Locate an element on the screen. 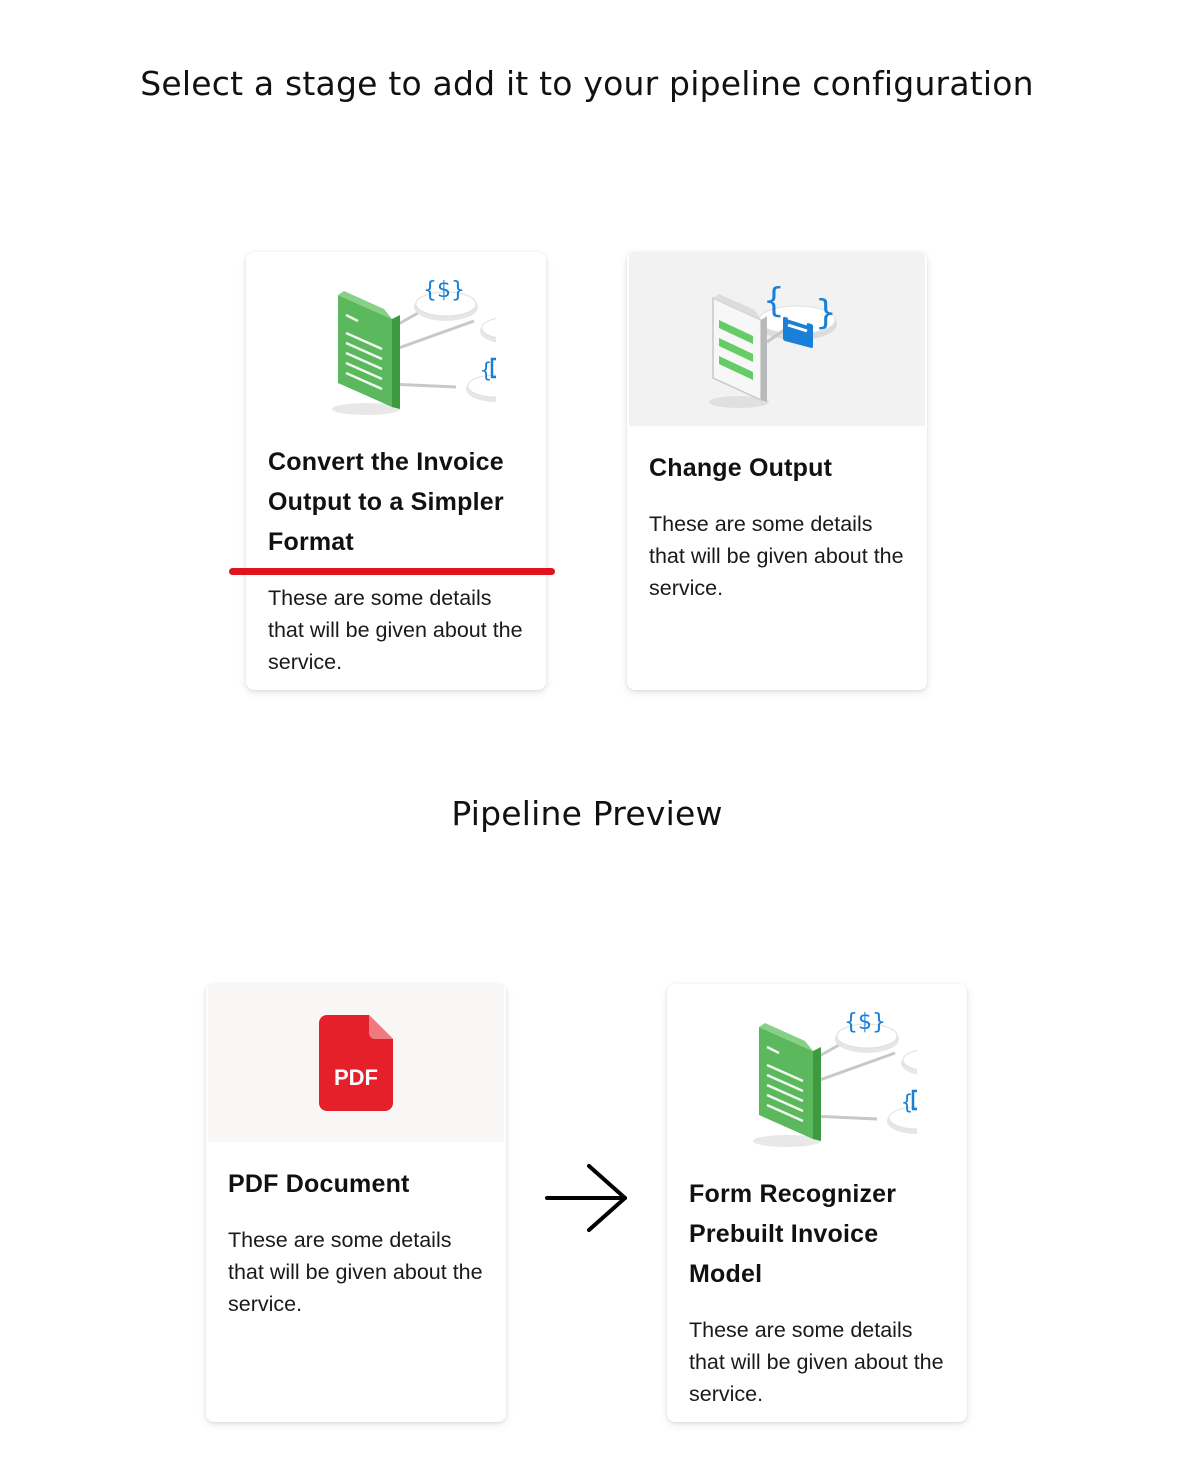  preview-step-form-recognizer: {$} { } { } F is located at coordinates (817, 1203).